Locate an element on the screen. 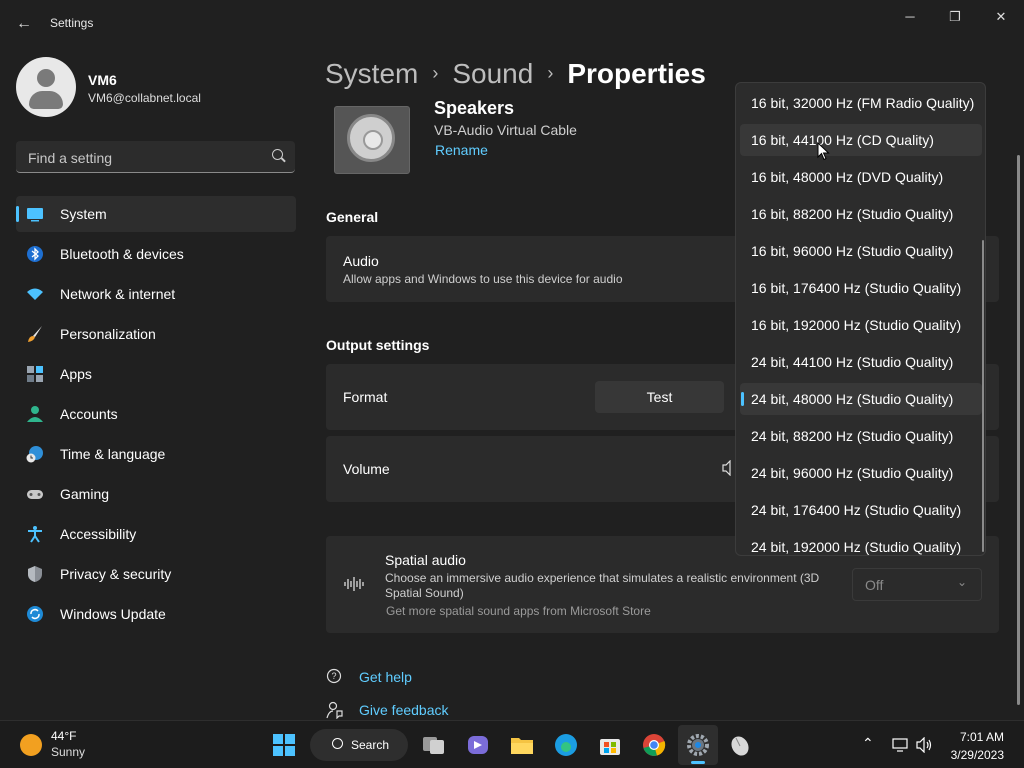  breadcrumb: System › Sound › Properties is located at coordinates (515, 74).